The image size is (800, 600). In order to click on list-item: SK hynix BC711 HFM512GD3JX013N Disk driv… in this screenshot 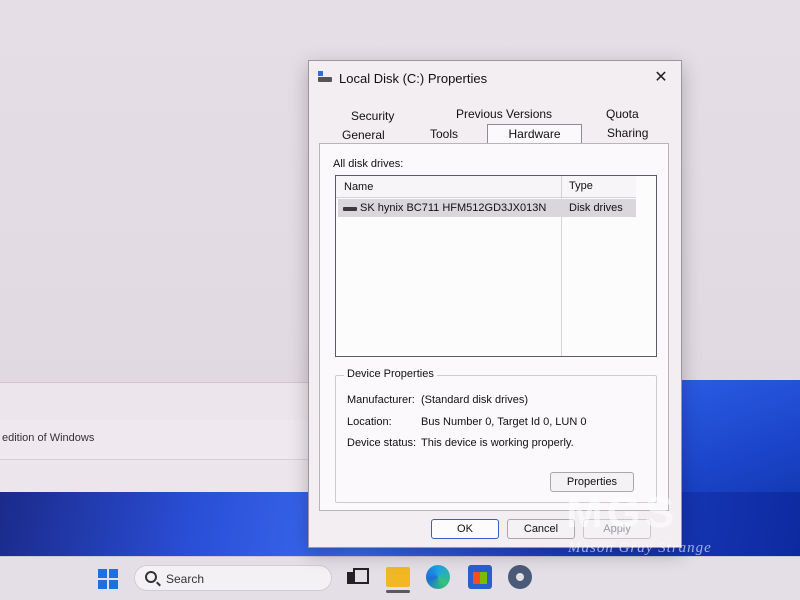, I will do `click(487, 208)`.